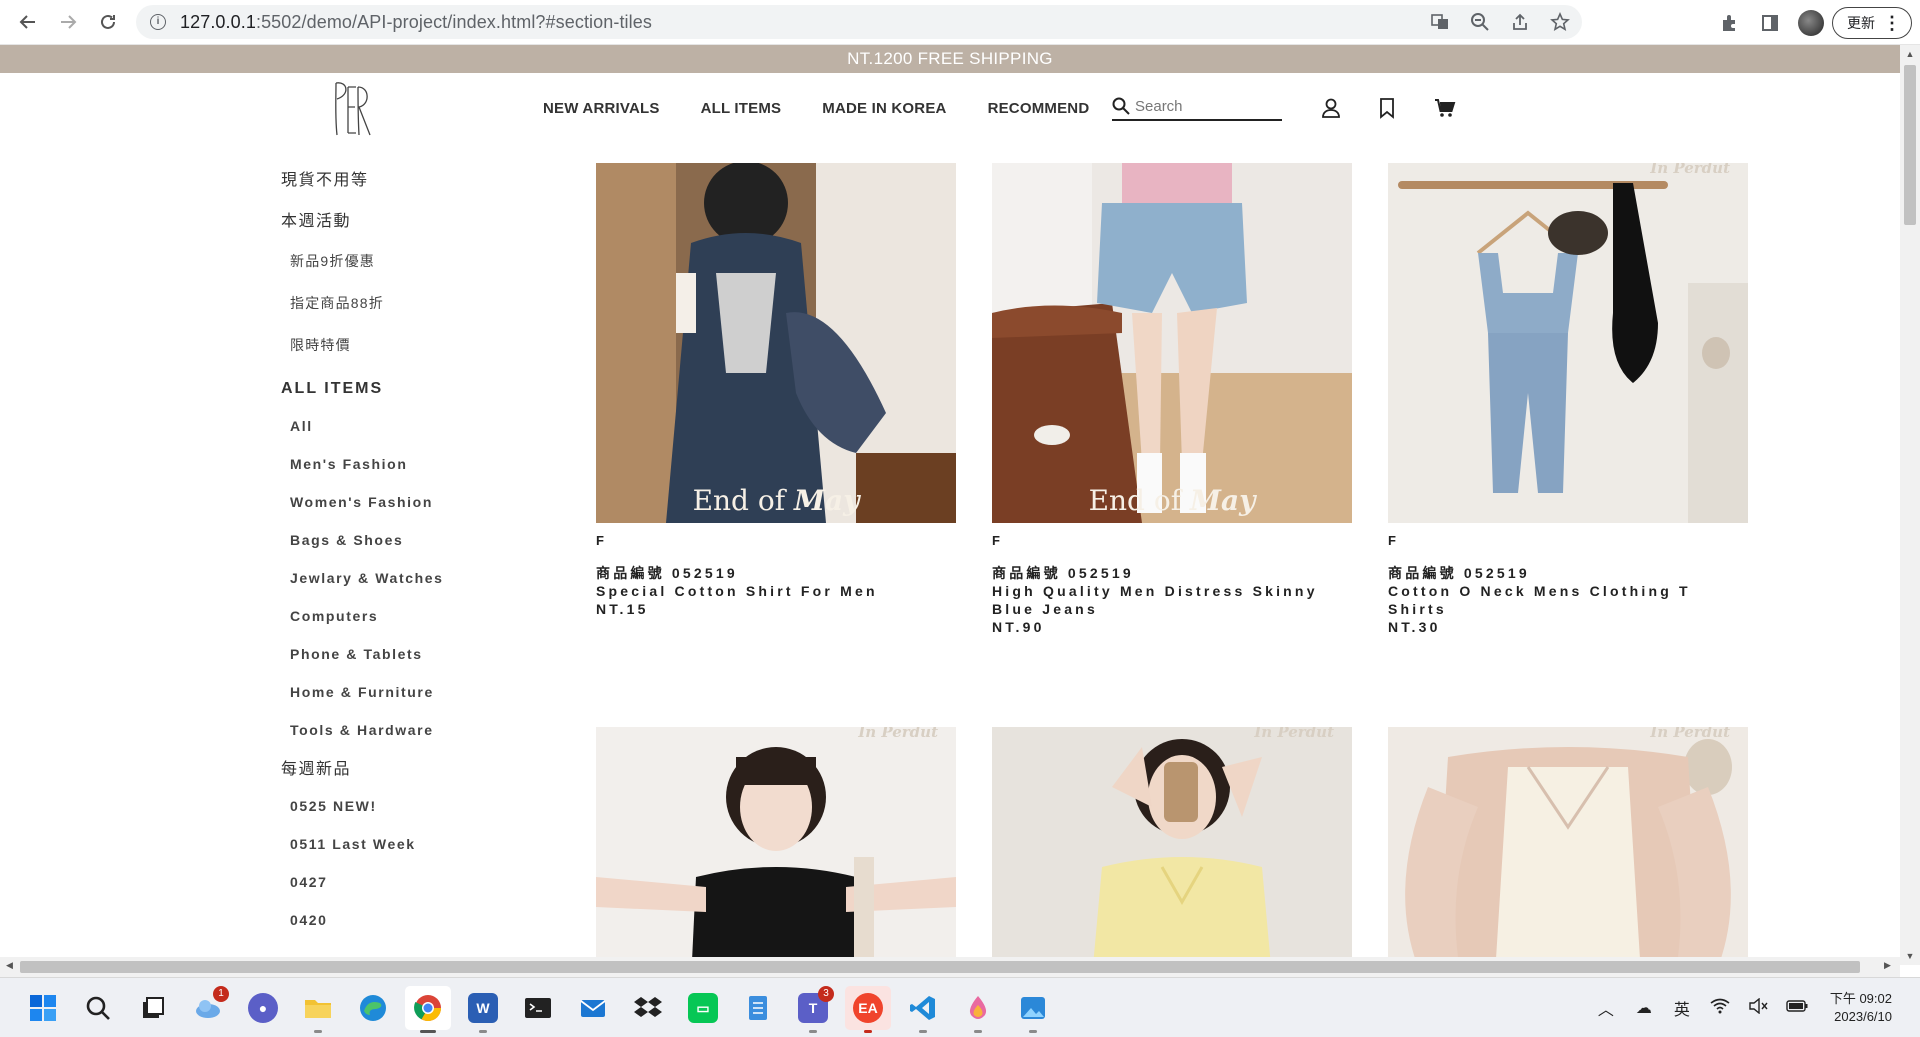 This screenshot has height=1037, width=1920. I want to click on ime-indicator: 英, so click(1682, 1008).